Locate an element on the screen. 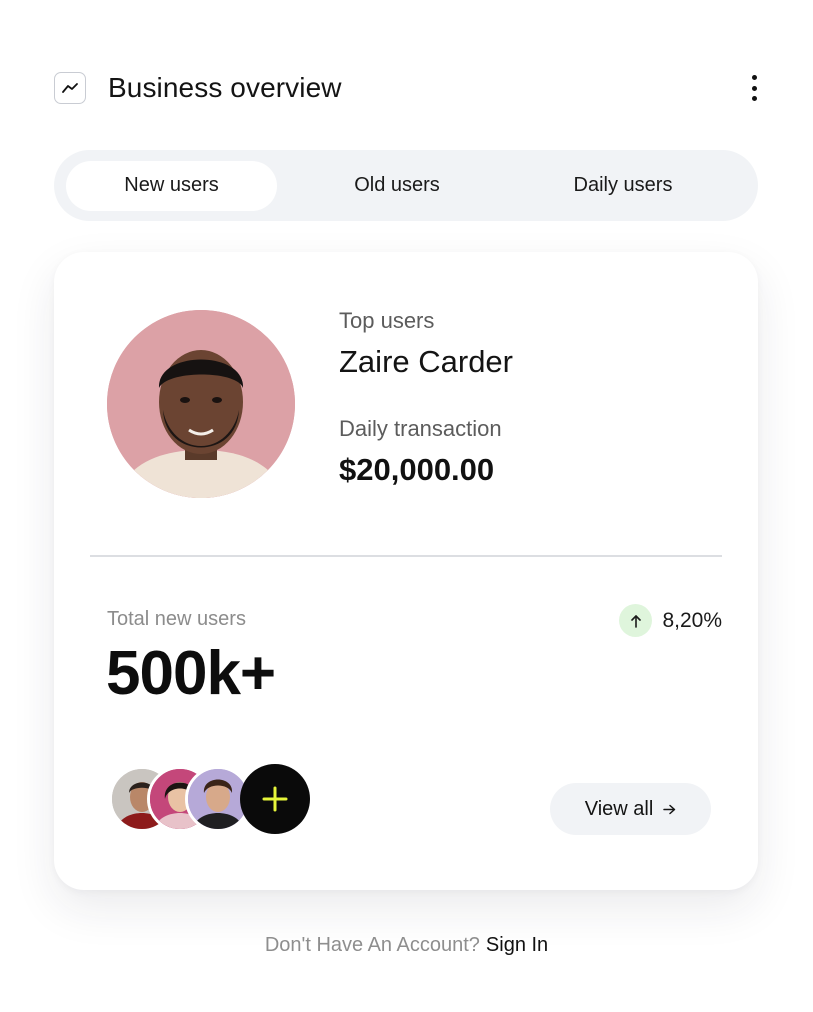  arrow-right-icon is located at coordinates (669, 809).